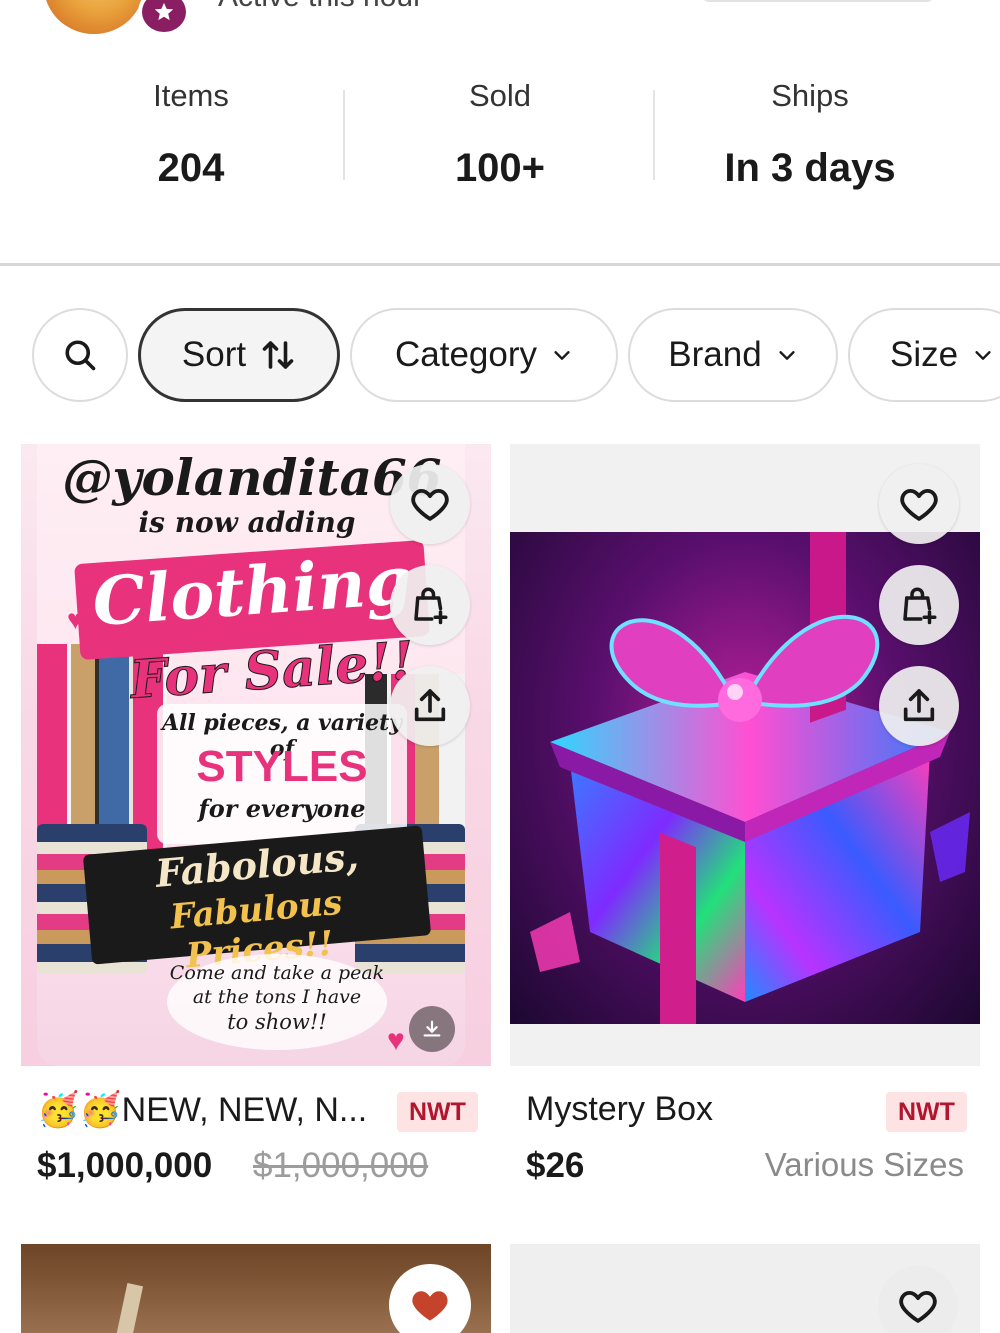 This screenshot has width=1000, height=1333. What do you see at coordinates (247, 522) in the screenshot?
I see `flyer-line1: is now adding` at bounding box center [247, 522].